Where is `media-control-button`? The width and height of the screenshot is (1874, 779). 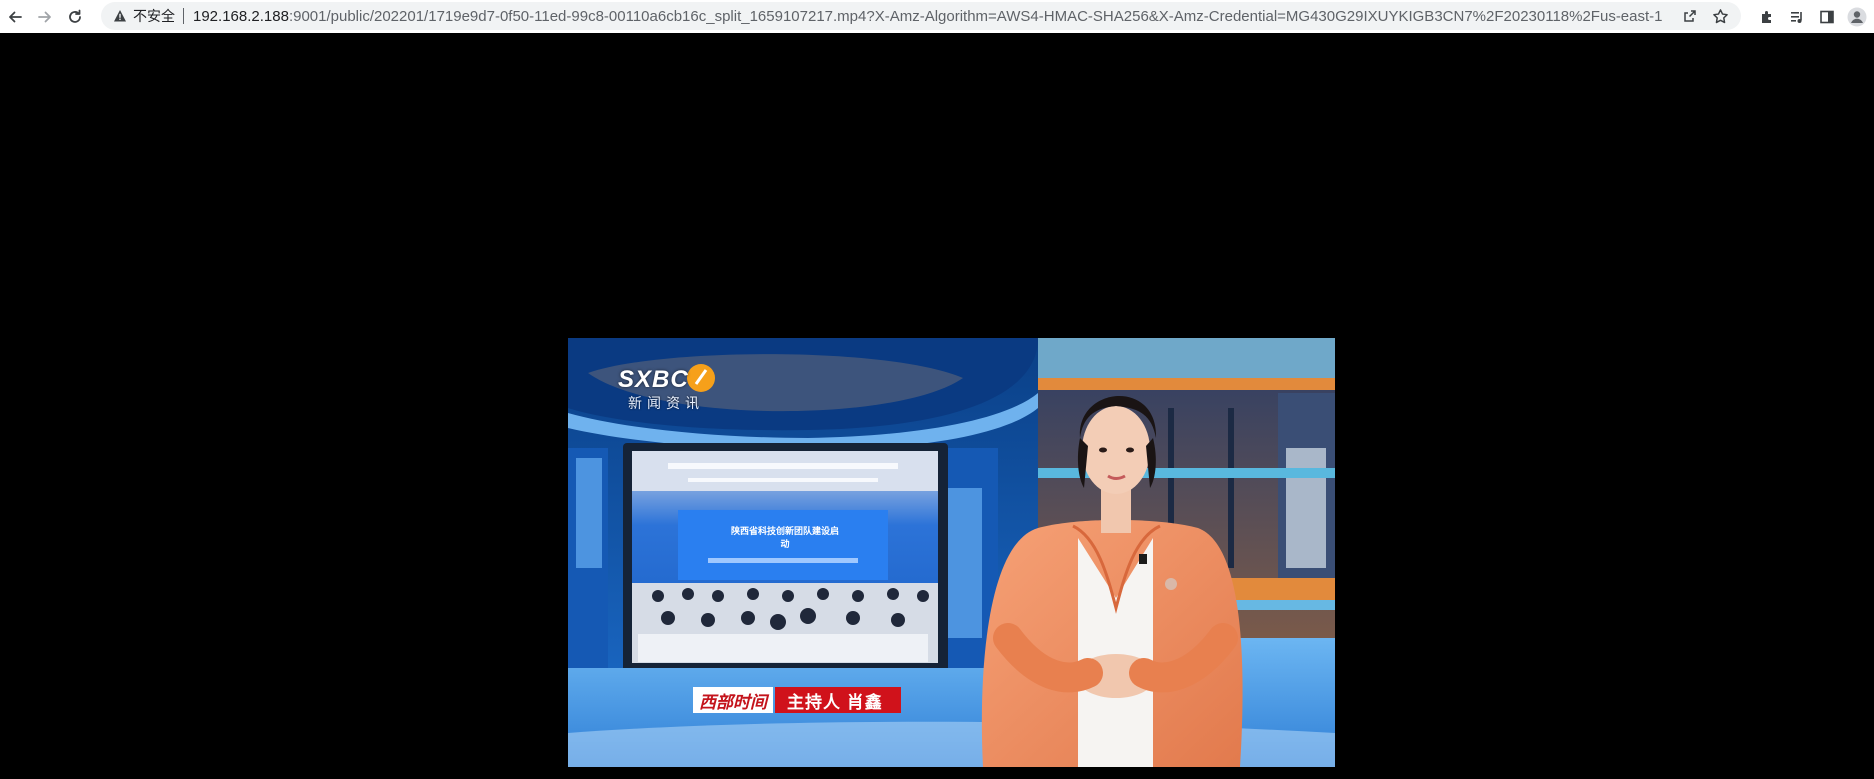 media-control-button is located at coordinates (1797, 17).